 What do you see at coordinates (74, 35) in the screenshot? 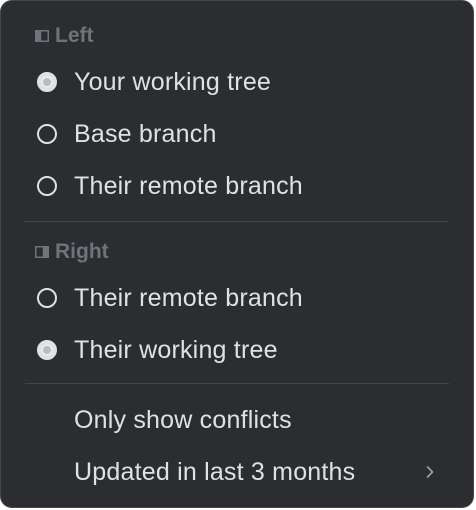
I see `section-header-left-label: Left` at bounding box center [74, 35].